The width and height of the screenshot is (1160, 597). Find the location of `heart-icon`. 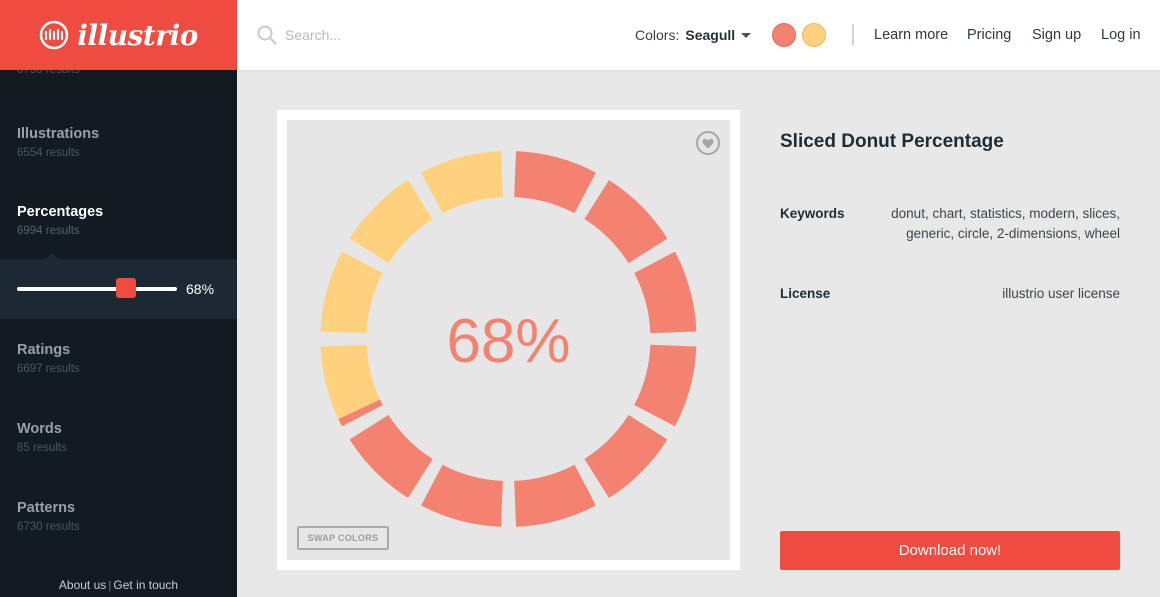

heart-icon is located at coordinates (708, 143).